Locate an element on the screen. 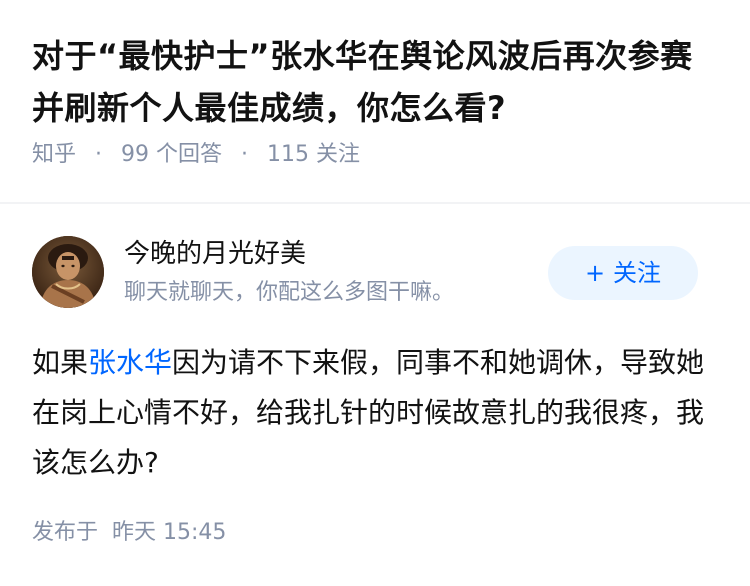 The image size is (750, 586). answers-label: 个回答 is located at coordinates (189, 154).